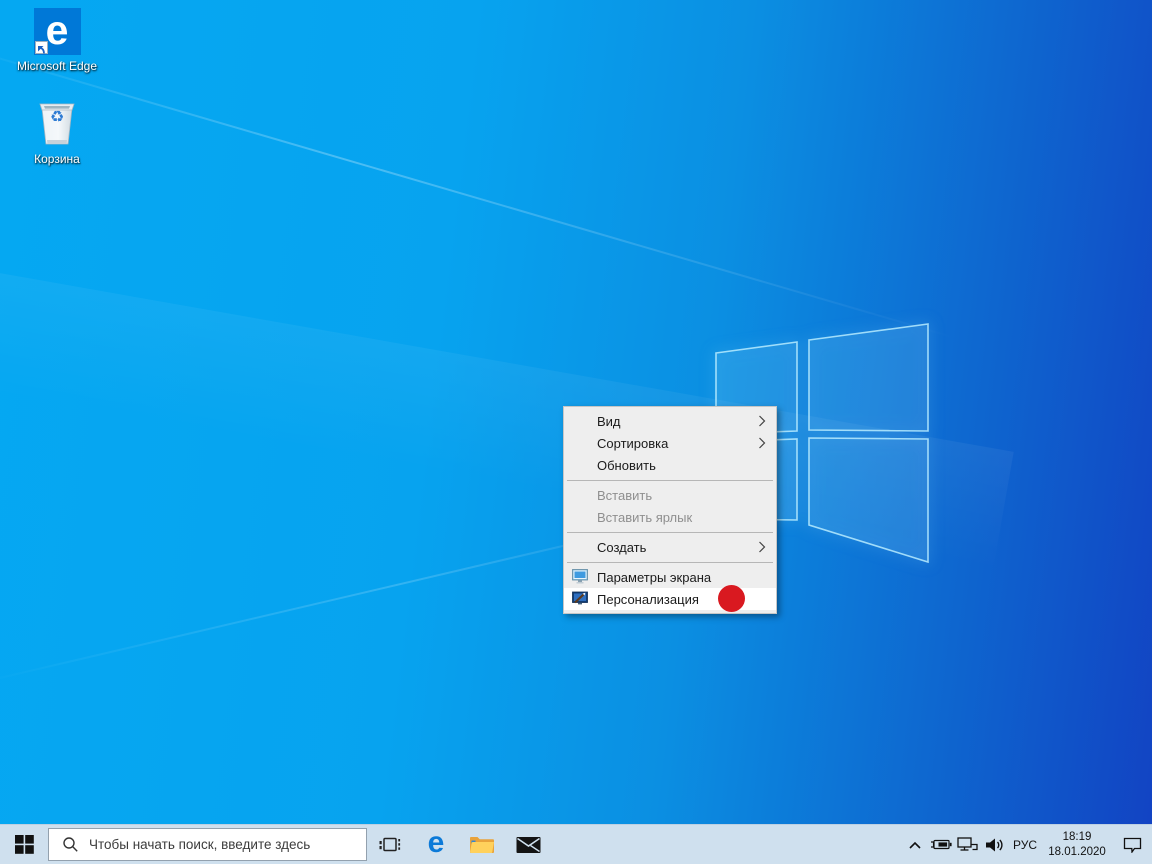 This screenshot has height=864, width=1152. I want to click on menu-item-new: Создать, so click(670, 547).